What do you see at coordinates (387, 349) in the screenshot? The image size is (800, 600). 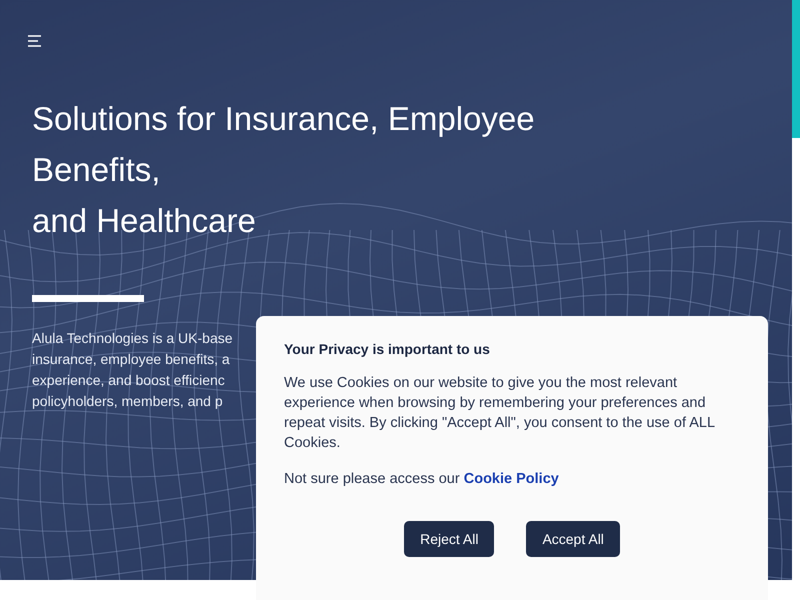 I see `dialog-title: Your Privacy is important to us` at bounding box center [387, 349].